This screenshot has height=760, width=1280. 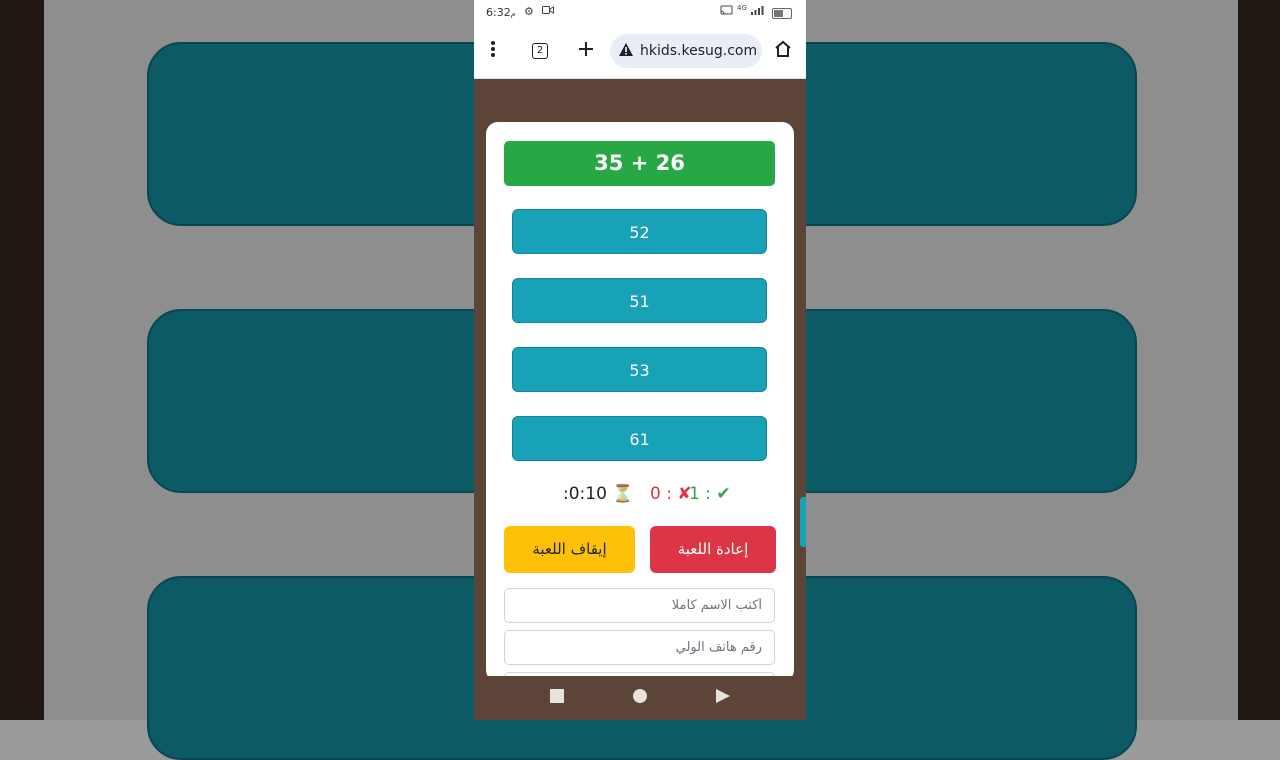 I want to click on status-ampm: م, so click(x=513, y=13).